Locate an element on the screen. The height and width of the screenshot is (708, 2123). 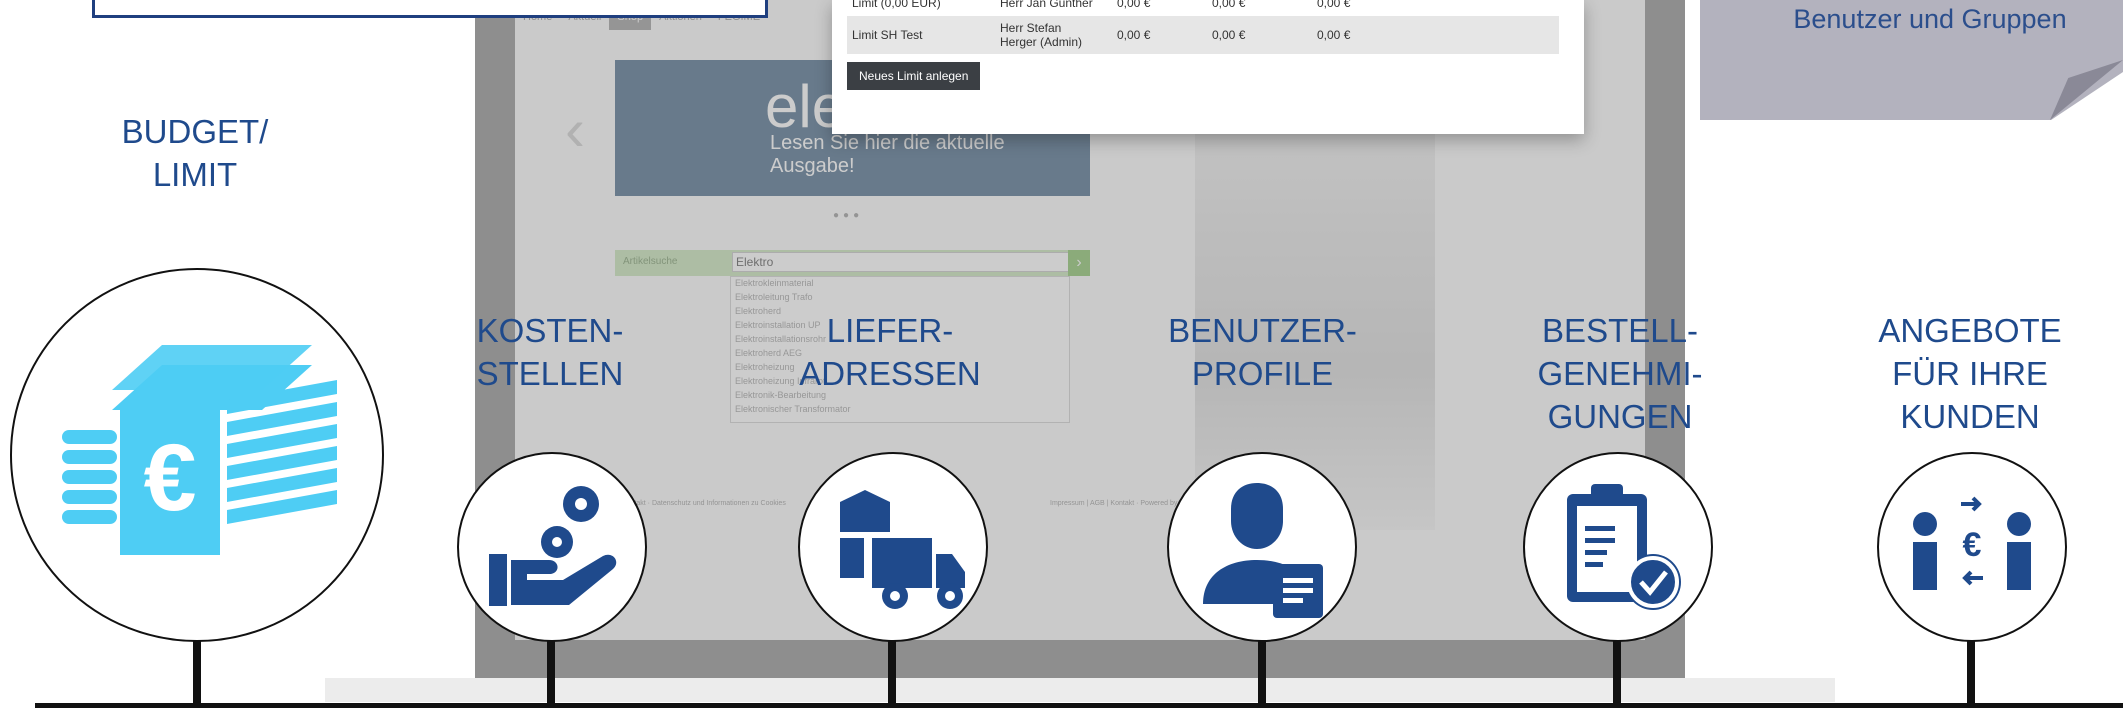
feature-benutzerprofile is located at coordinates (1262, 547).